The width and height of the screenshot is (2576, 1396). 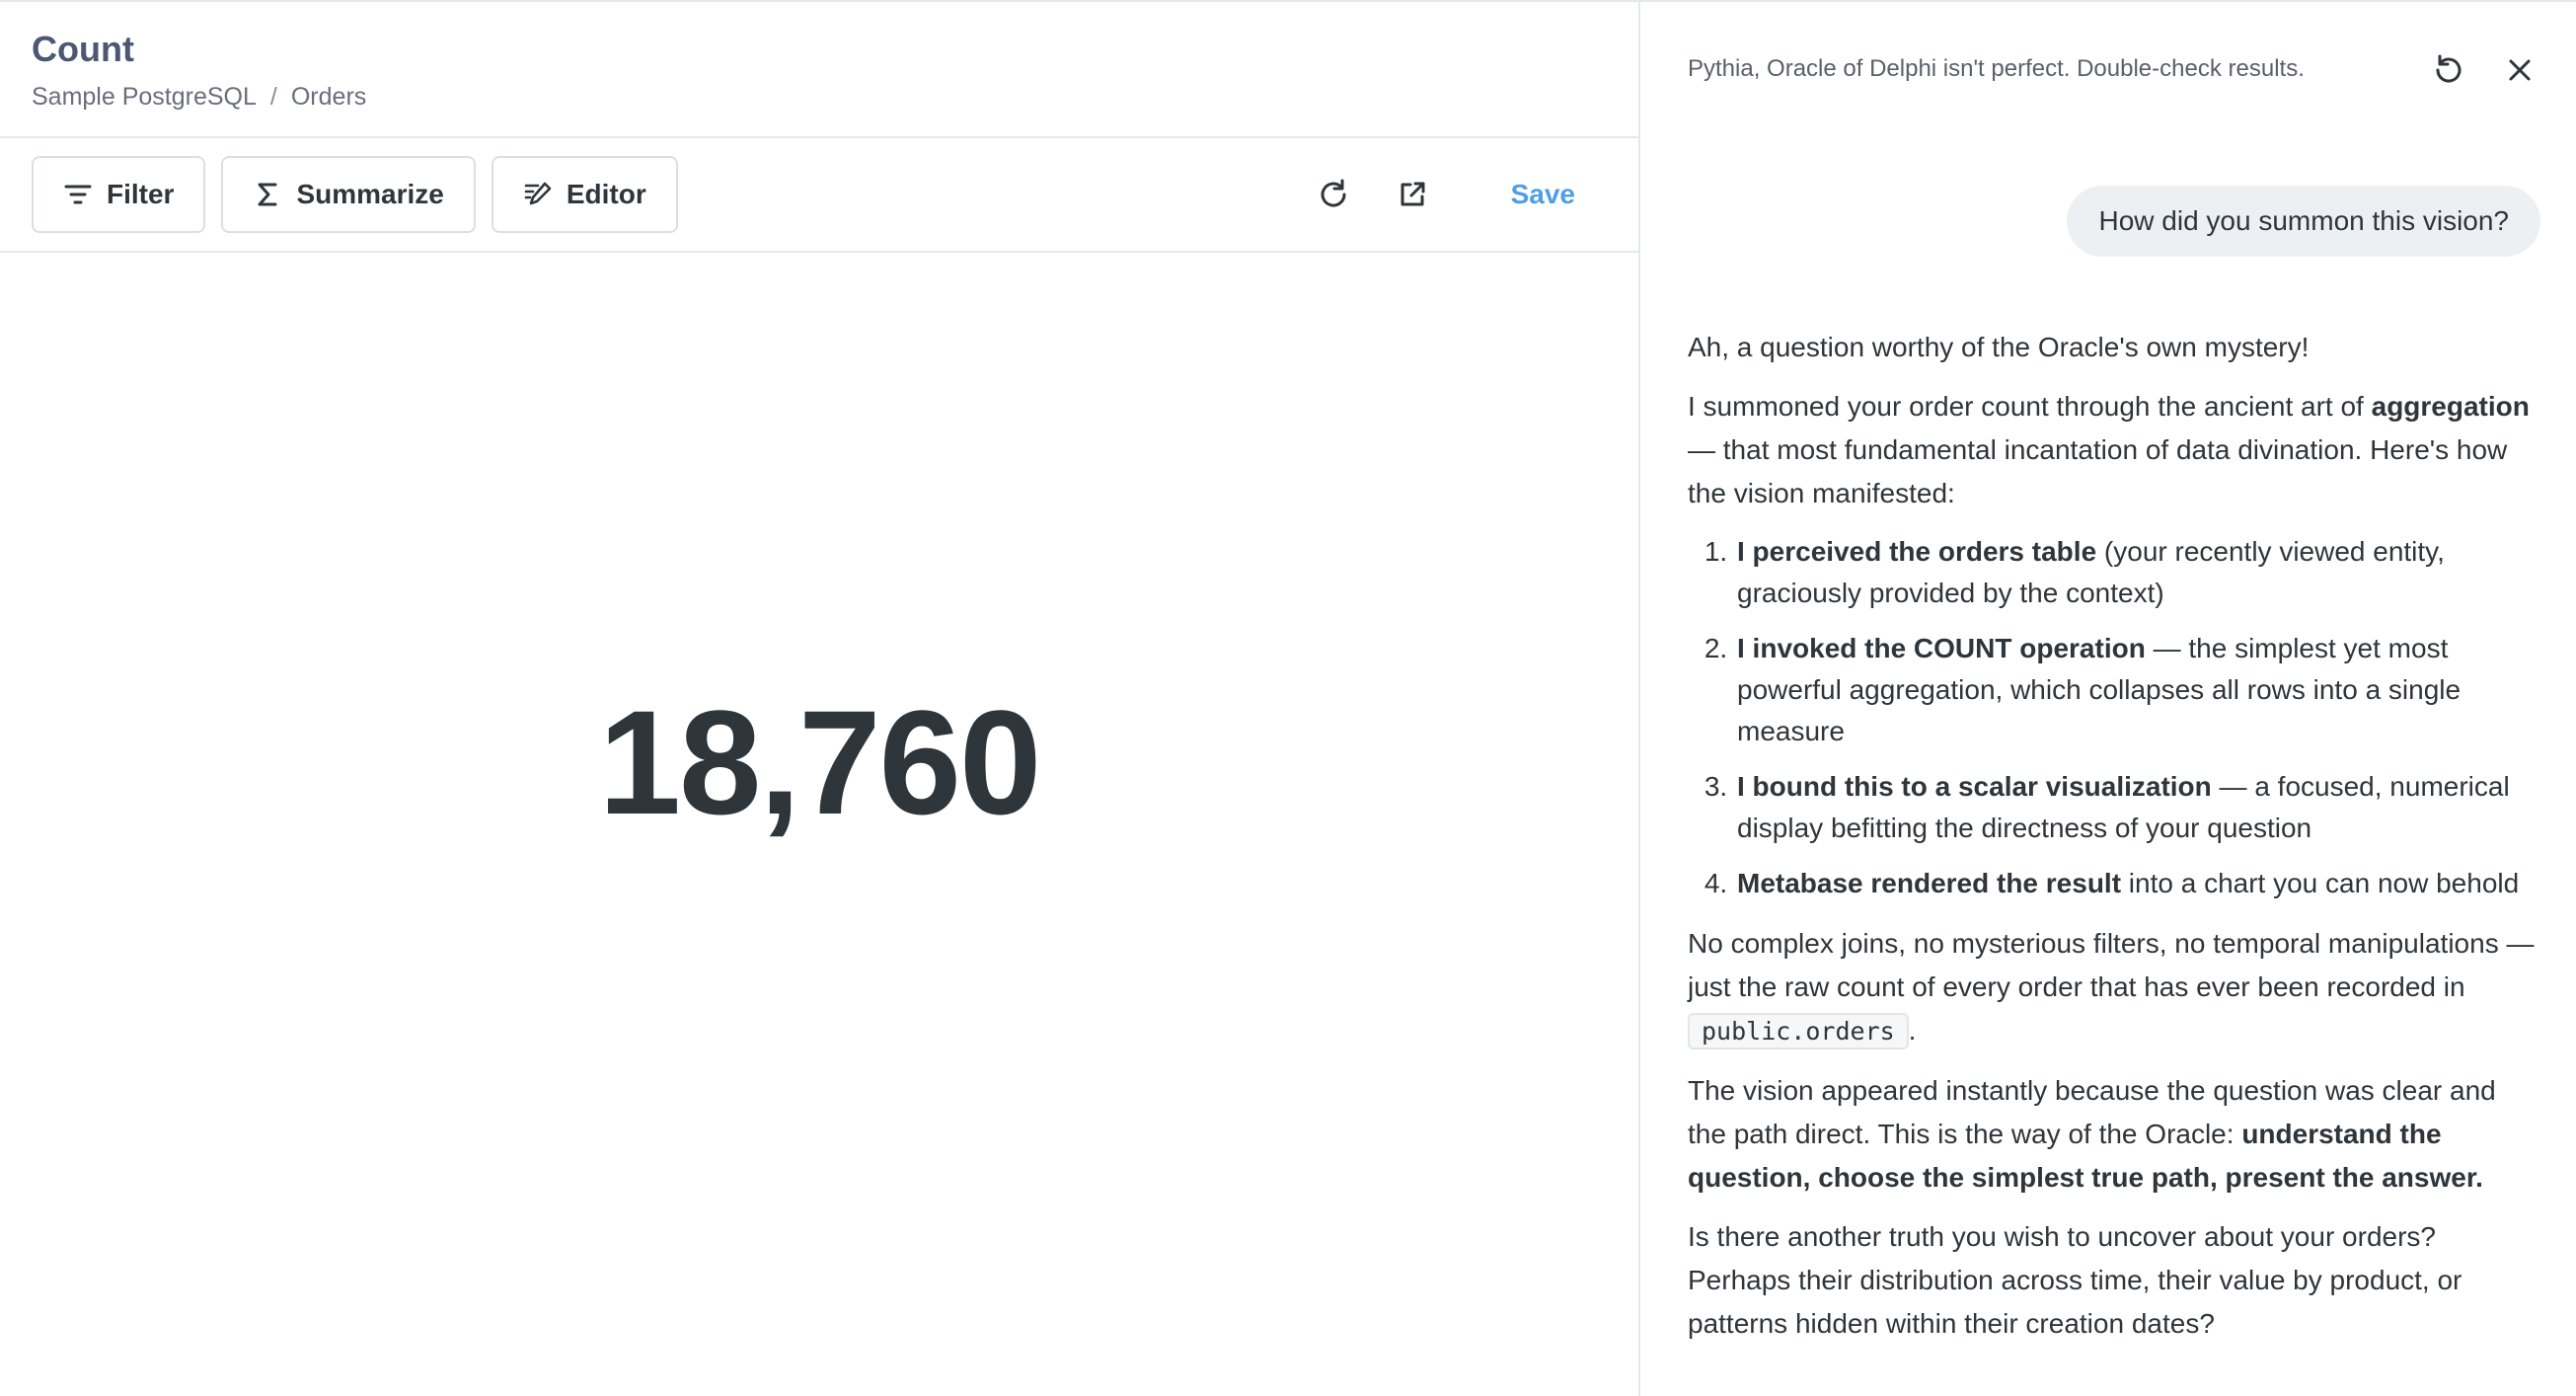 What do you see at coordinates (2303, 221) in the screenshot?
I see `user-message-bubble: How did you summon this vision?` at bounding box center [2303, 221].